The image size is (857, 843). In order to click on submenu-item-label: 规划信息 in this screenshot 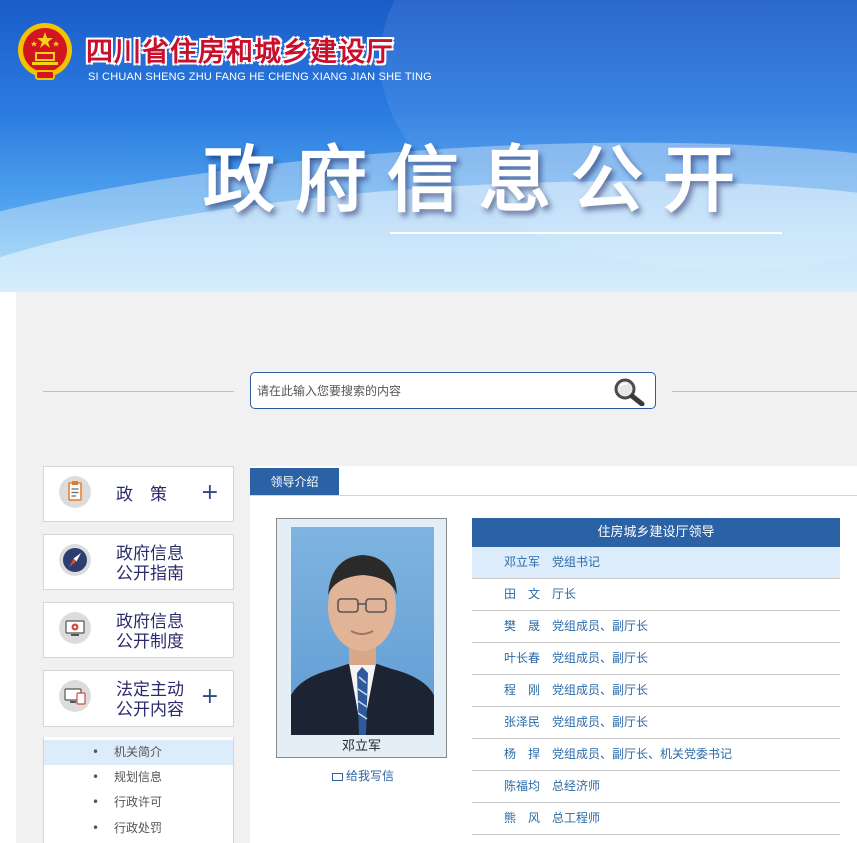, I will do `click(138, 777)`.